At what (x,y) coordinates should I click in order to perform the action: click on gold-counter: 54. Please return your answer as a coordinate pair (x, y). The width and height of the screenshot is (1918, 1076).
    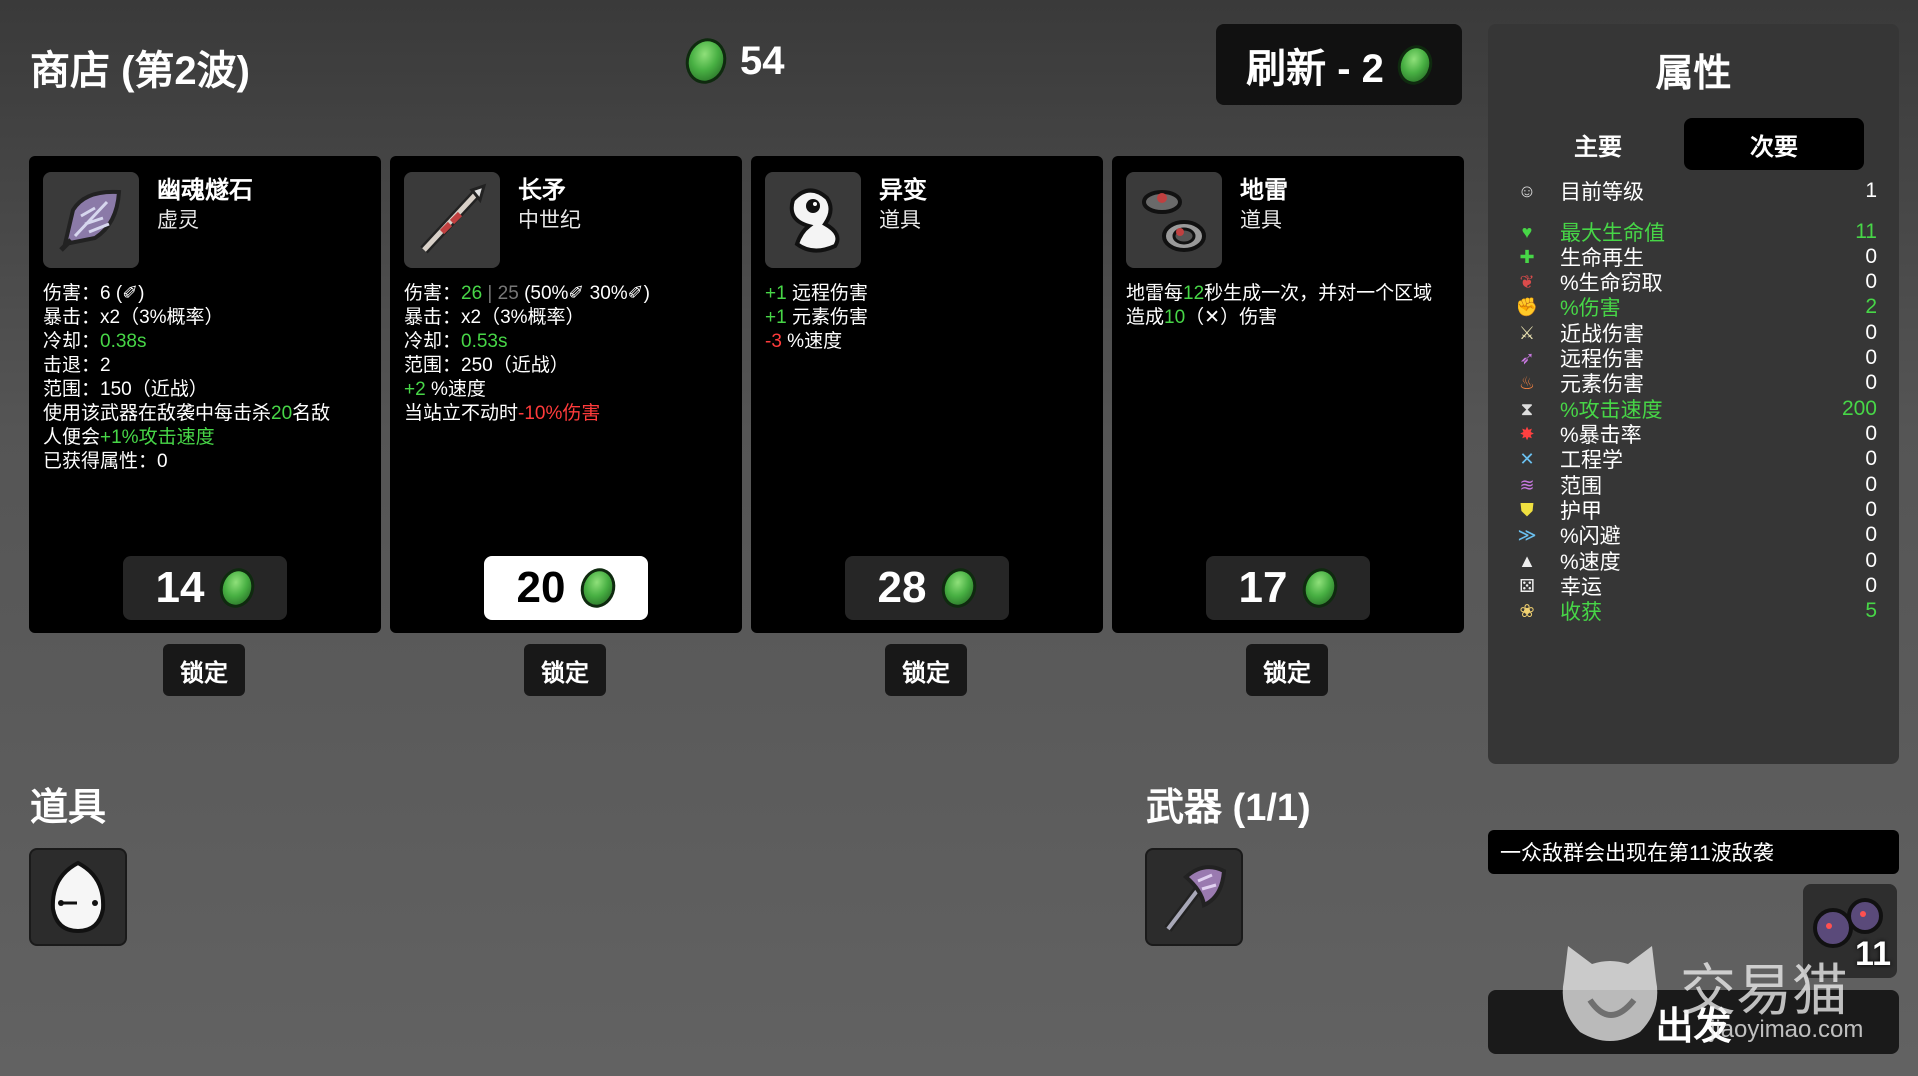
    Looking at the image, I should click on (732, 61).